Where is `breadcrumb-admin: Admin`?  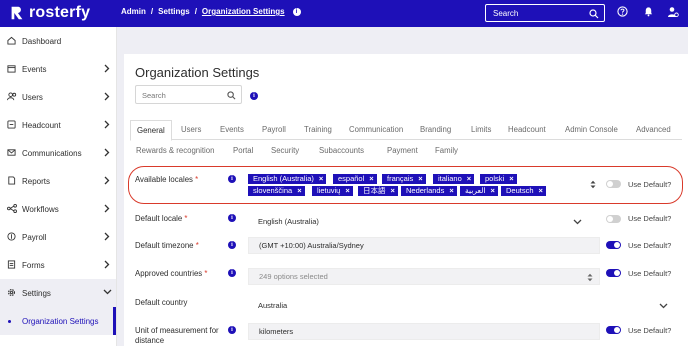 breadcrumb-admin: Admin is located at coordinates (133, 11).